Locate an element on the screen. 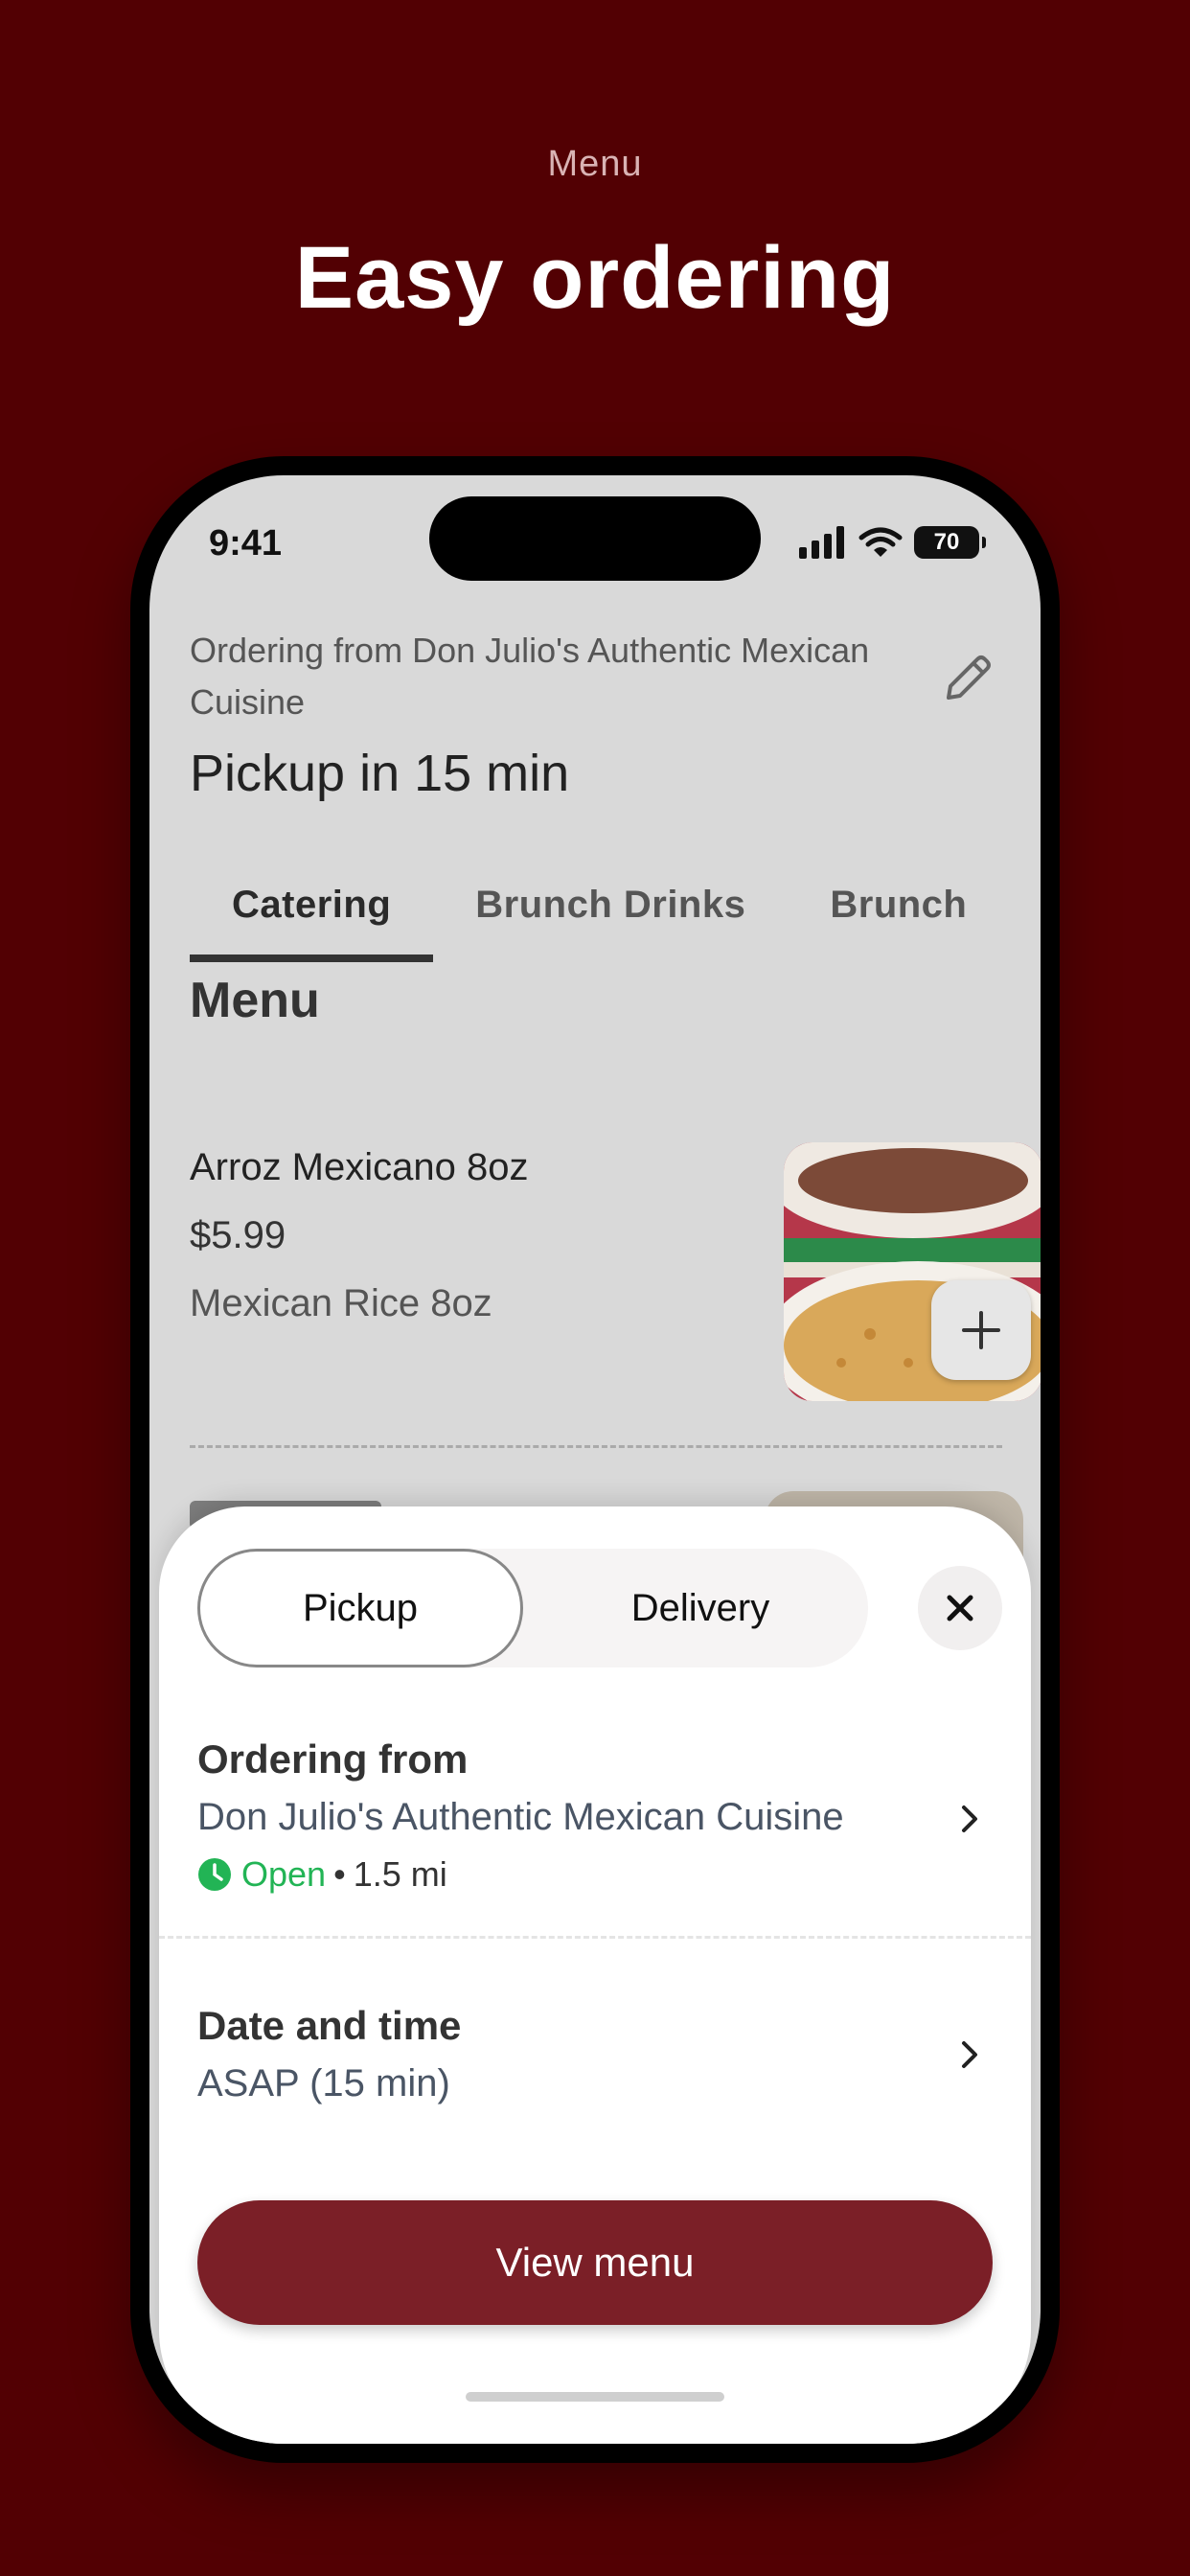 The width and height of the screenshot is (1190, 2576). delivery-option: Delivery is located at coordinates (700, 1608).